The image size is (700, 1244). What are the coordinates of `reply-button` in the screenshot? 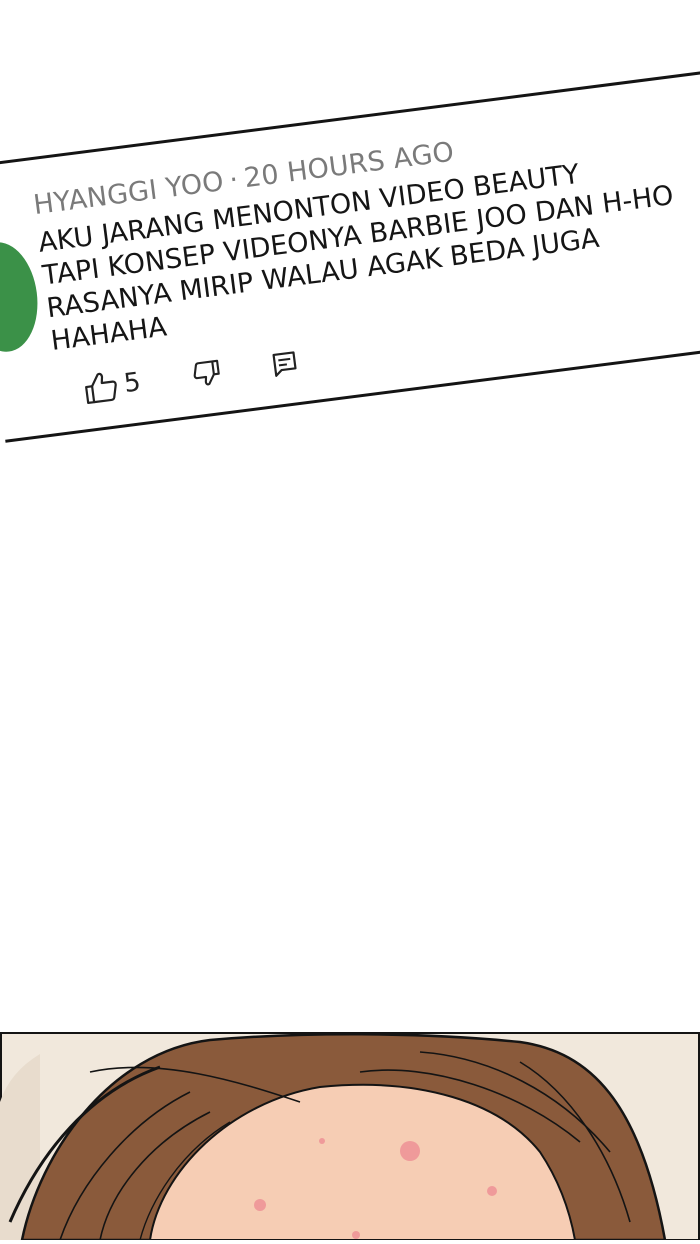 It's located at (284, 363).